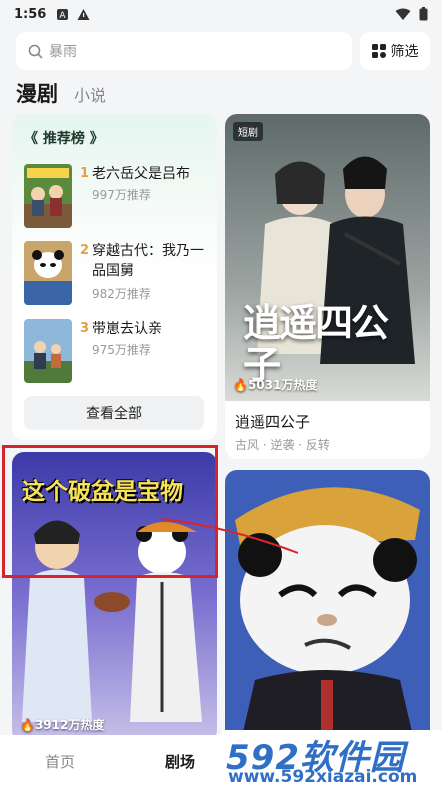 The image size is (442, 787). I want to click on ranking-item: 3 带崽去认亲 975万推荐, so click(116, 352).